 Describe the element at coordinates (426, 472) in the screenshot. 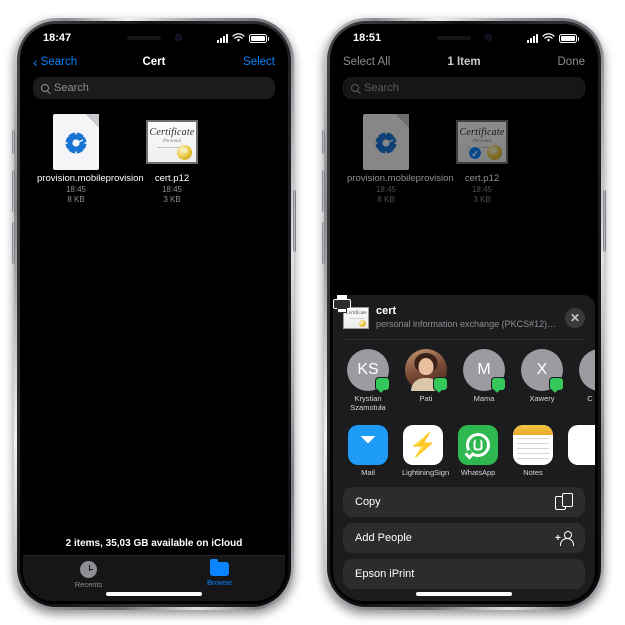

I see `app-label: LightiningSign` at that location.